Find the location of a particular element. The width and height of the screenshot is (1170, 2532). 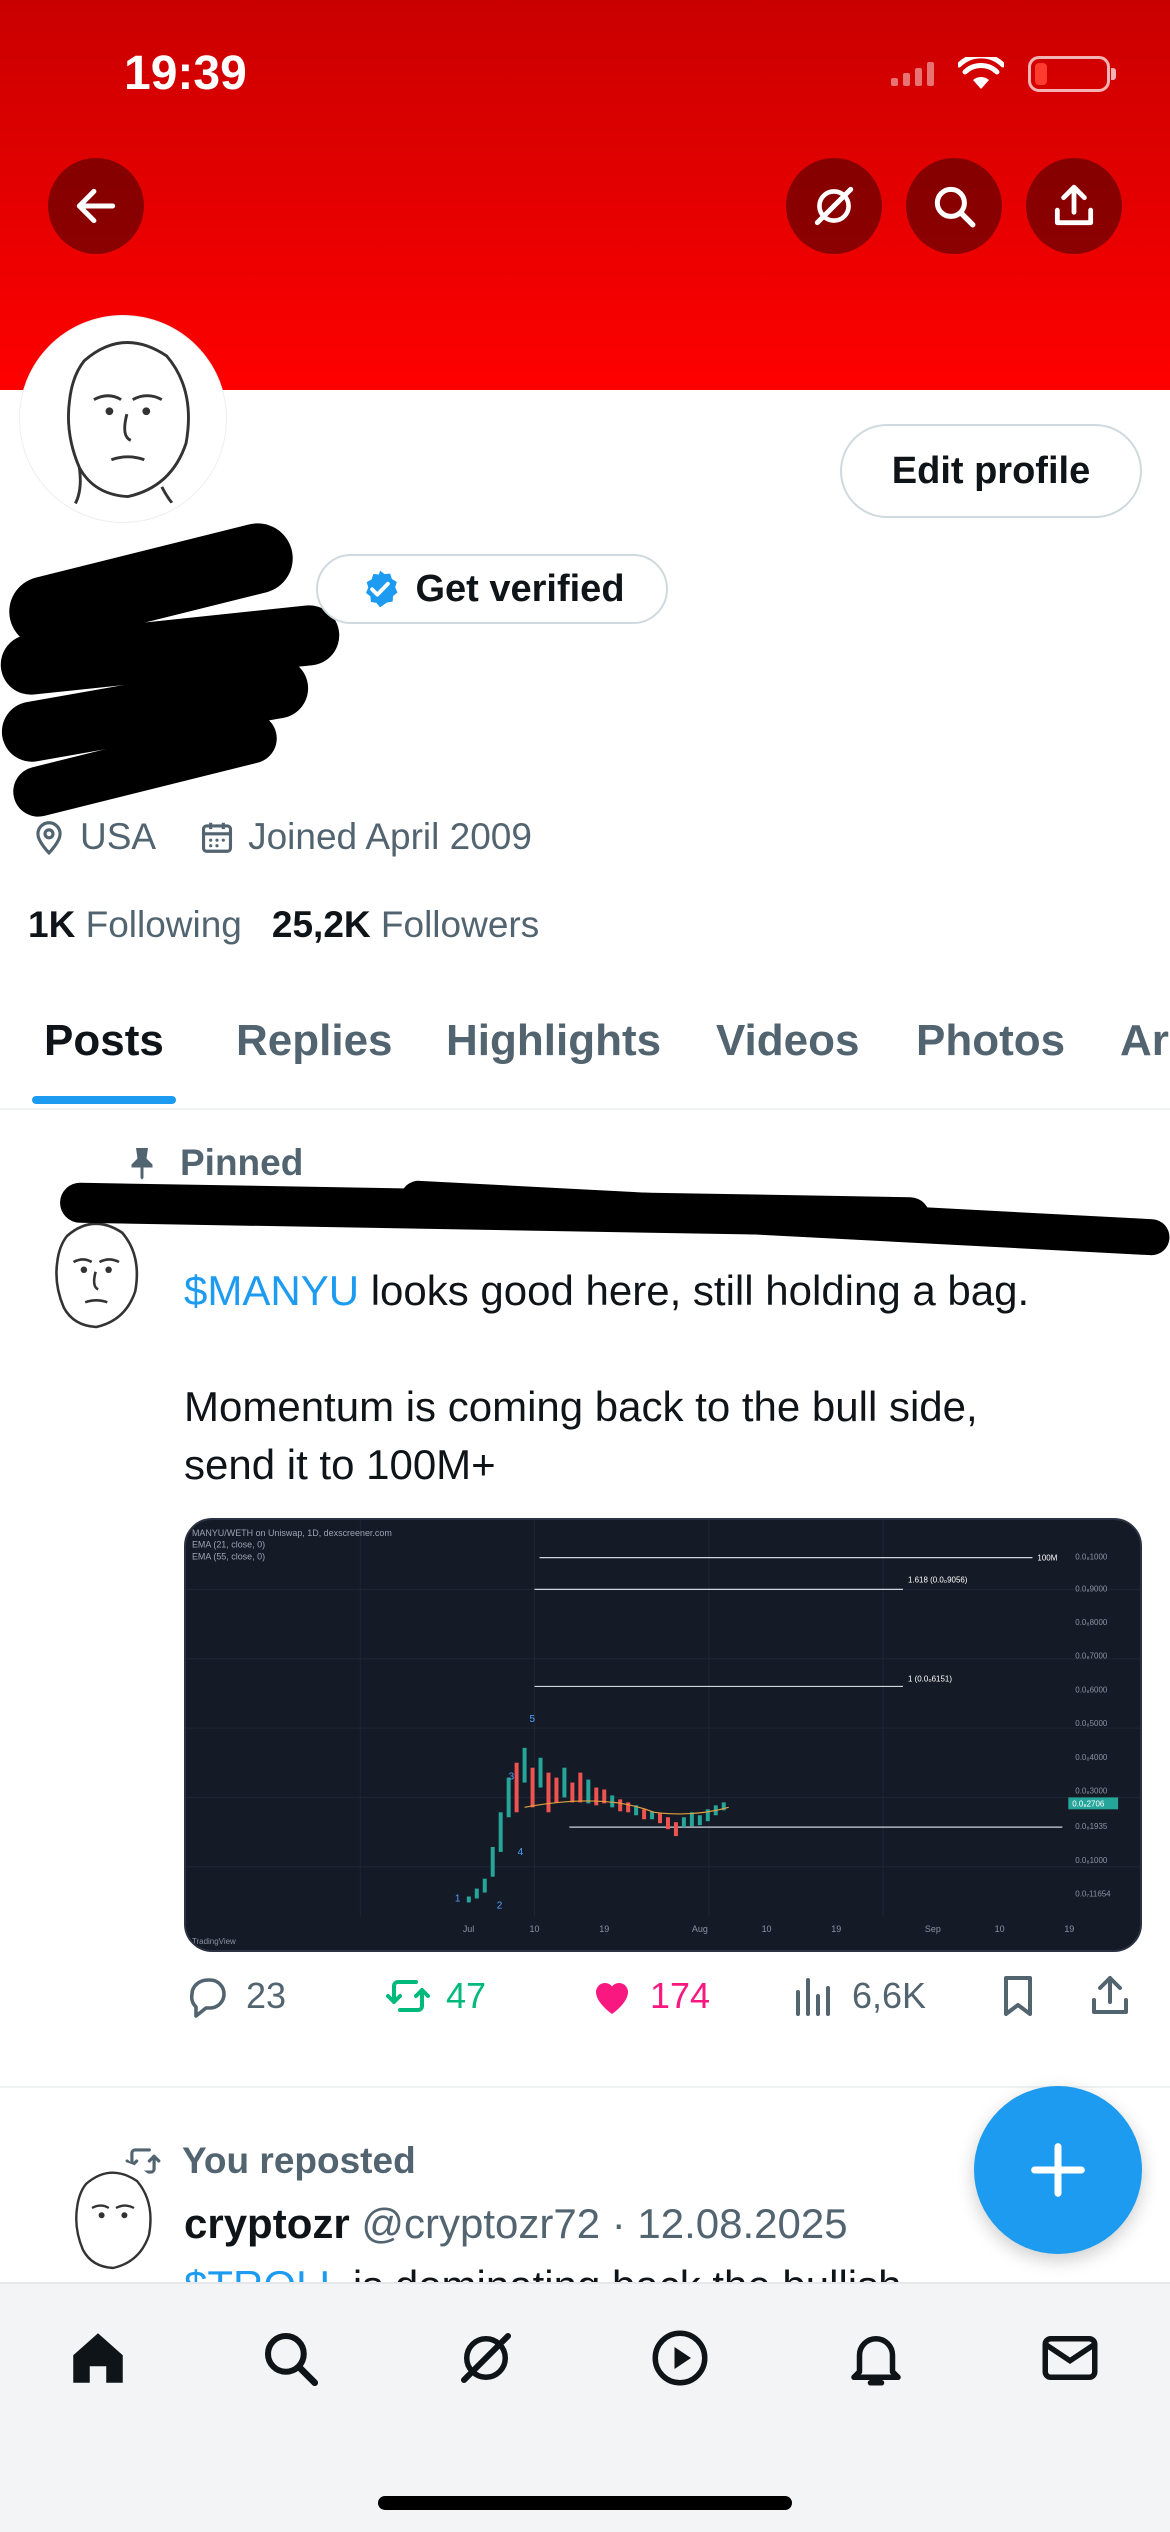

profile-avatar is located at coordinates (123, 419).